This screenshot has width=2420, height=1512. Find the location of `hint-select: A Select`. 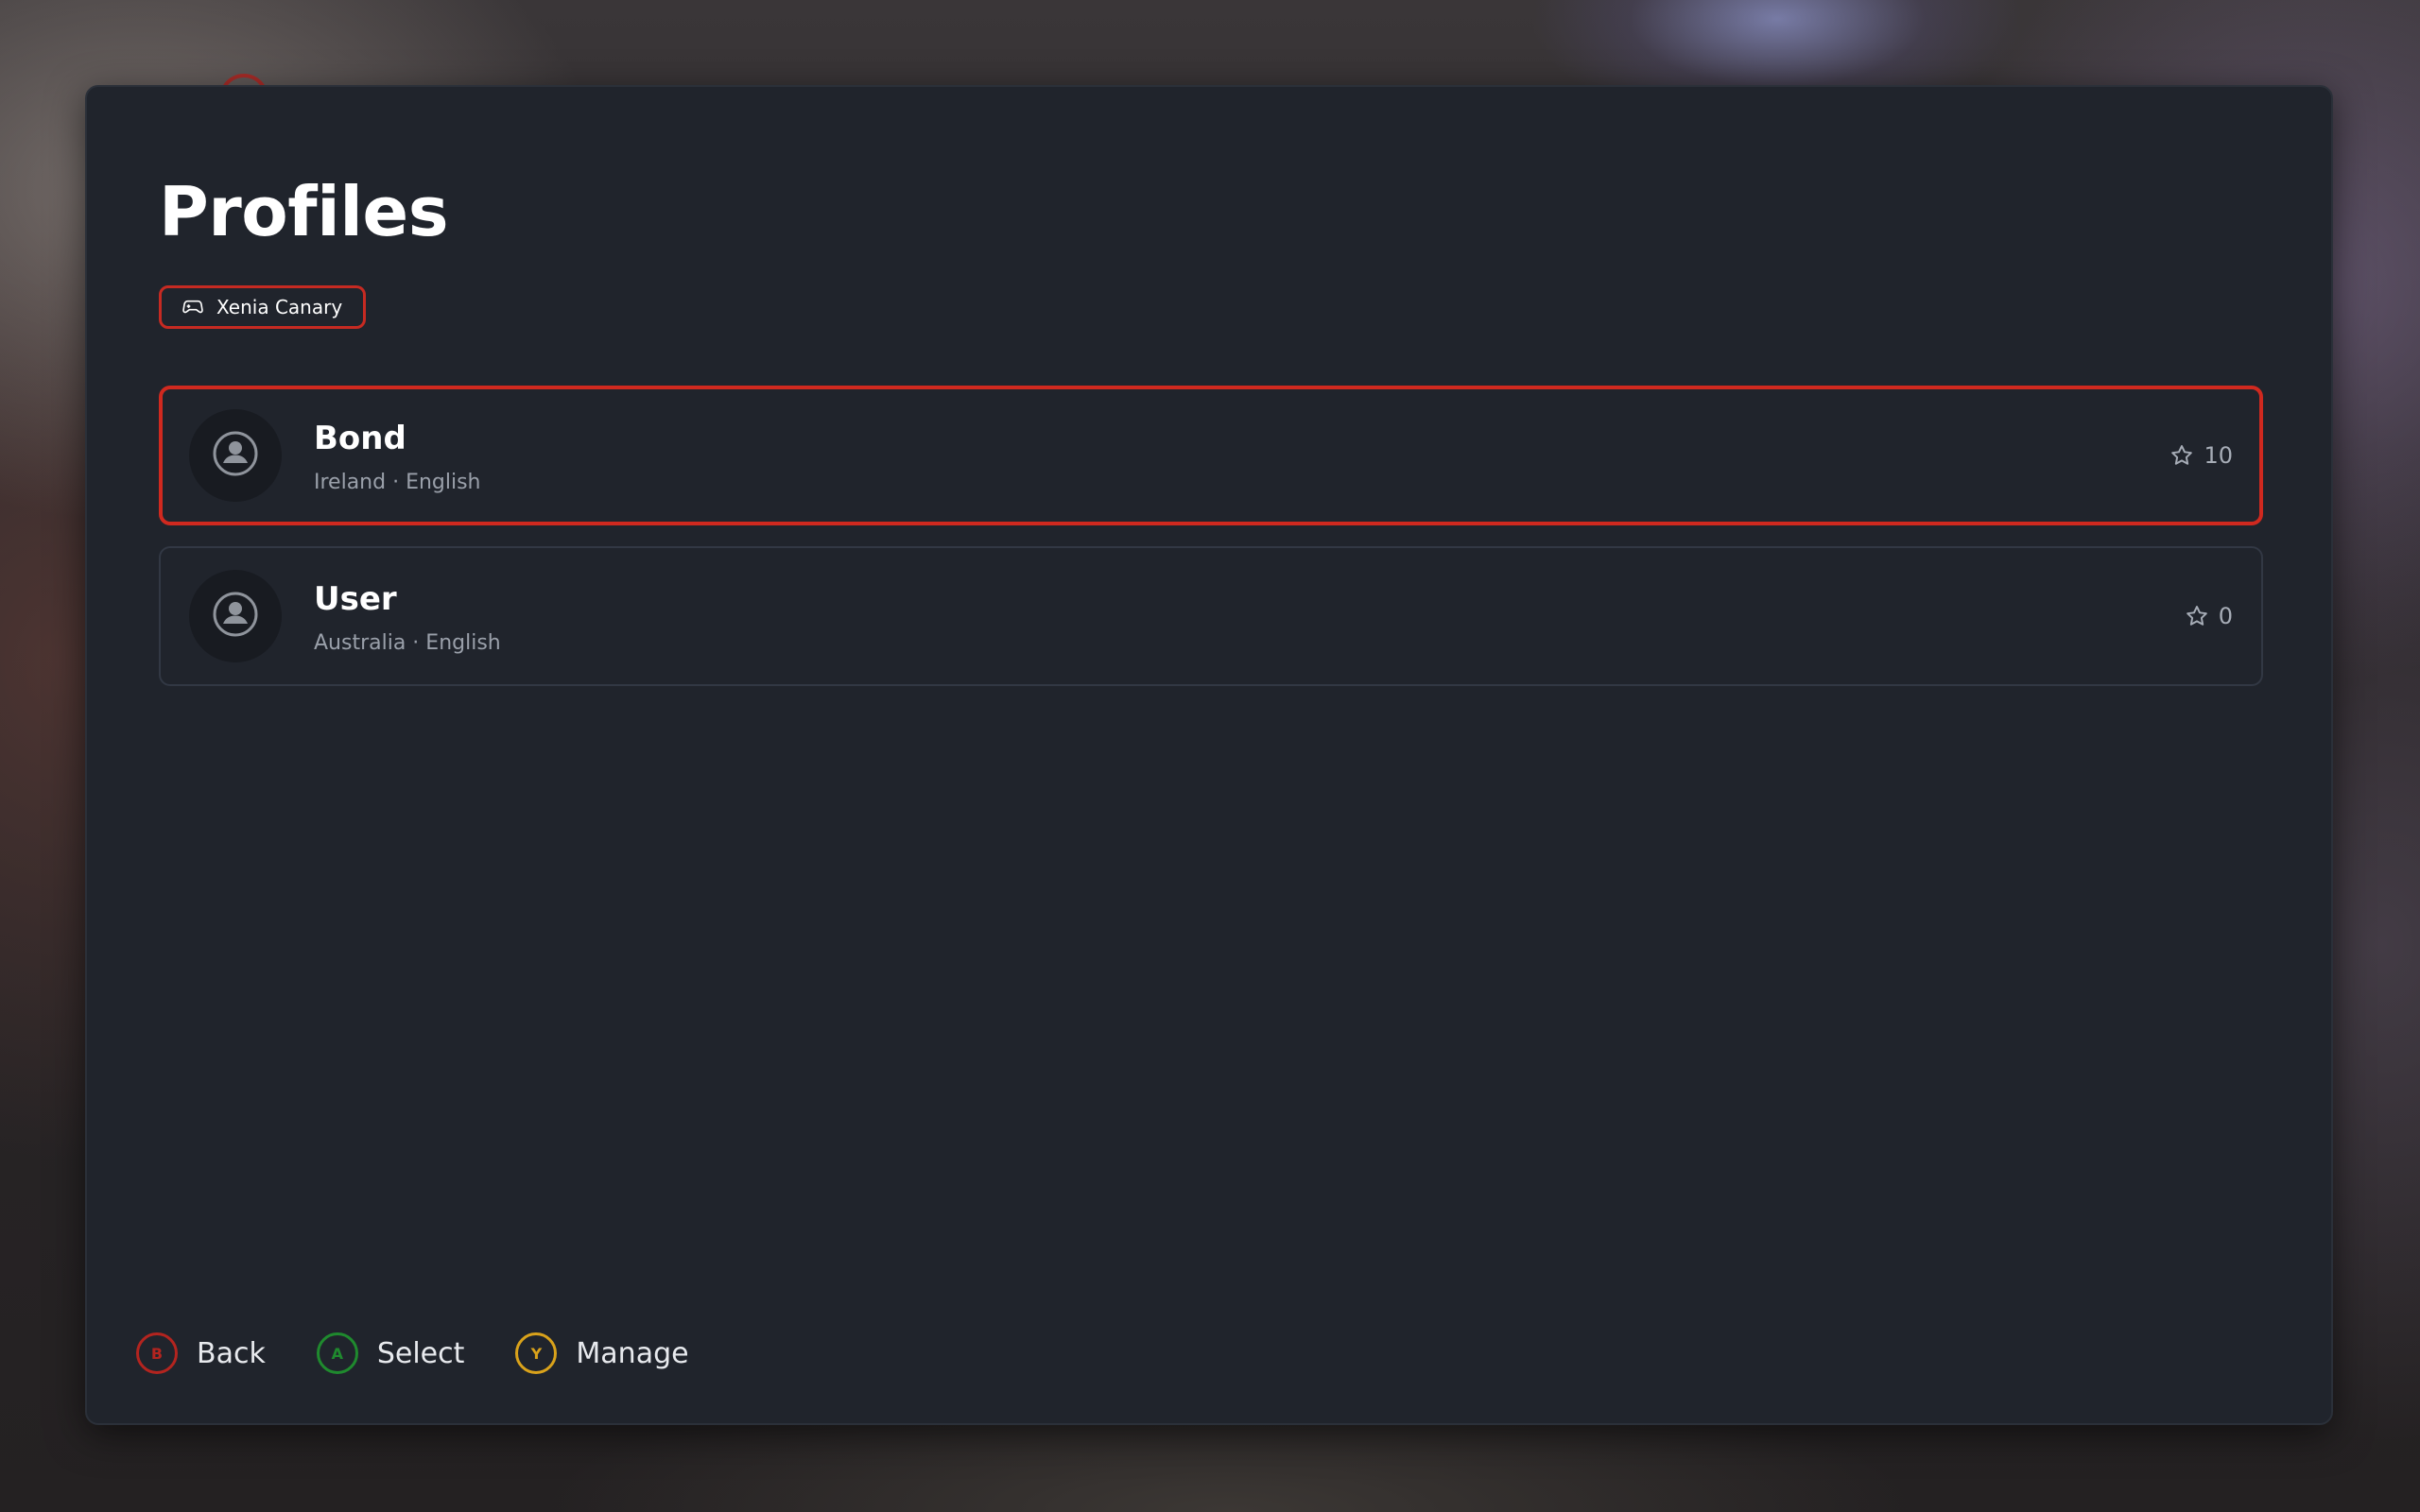

hint-select: A Select is located at coordinates (391, 1353).